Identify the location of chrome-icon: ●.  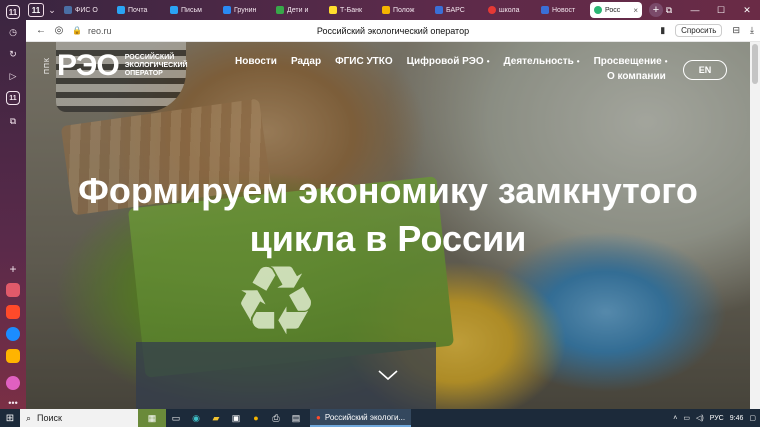
(256, 418).